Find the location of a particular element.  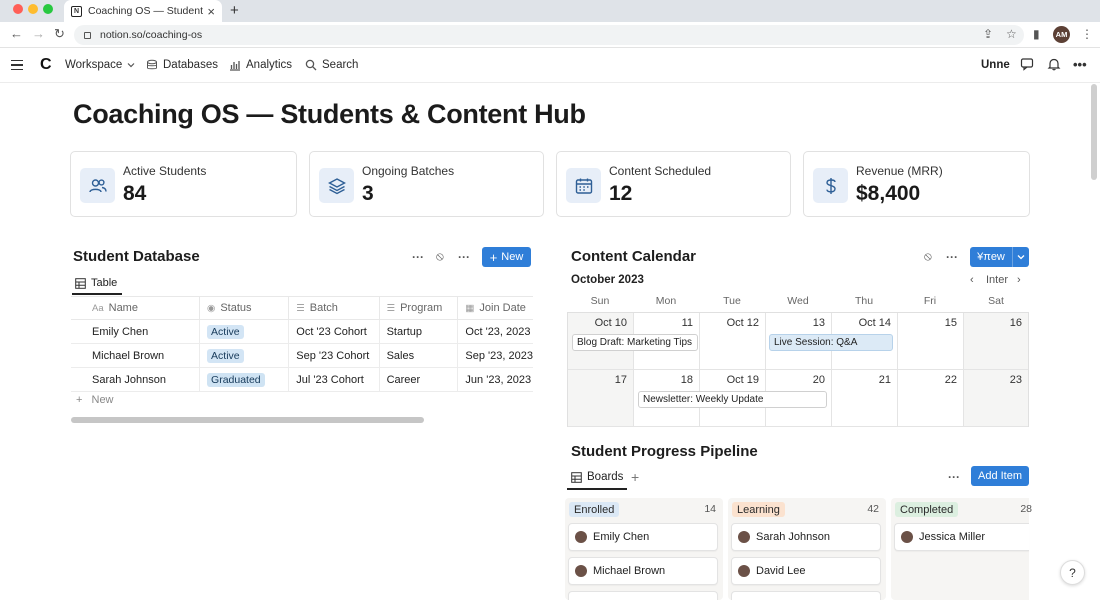

column-header-join-date: ▦ Join Date is located at coordinates (495, 308).